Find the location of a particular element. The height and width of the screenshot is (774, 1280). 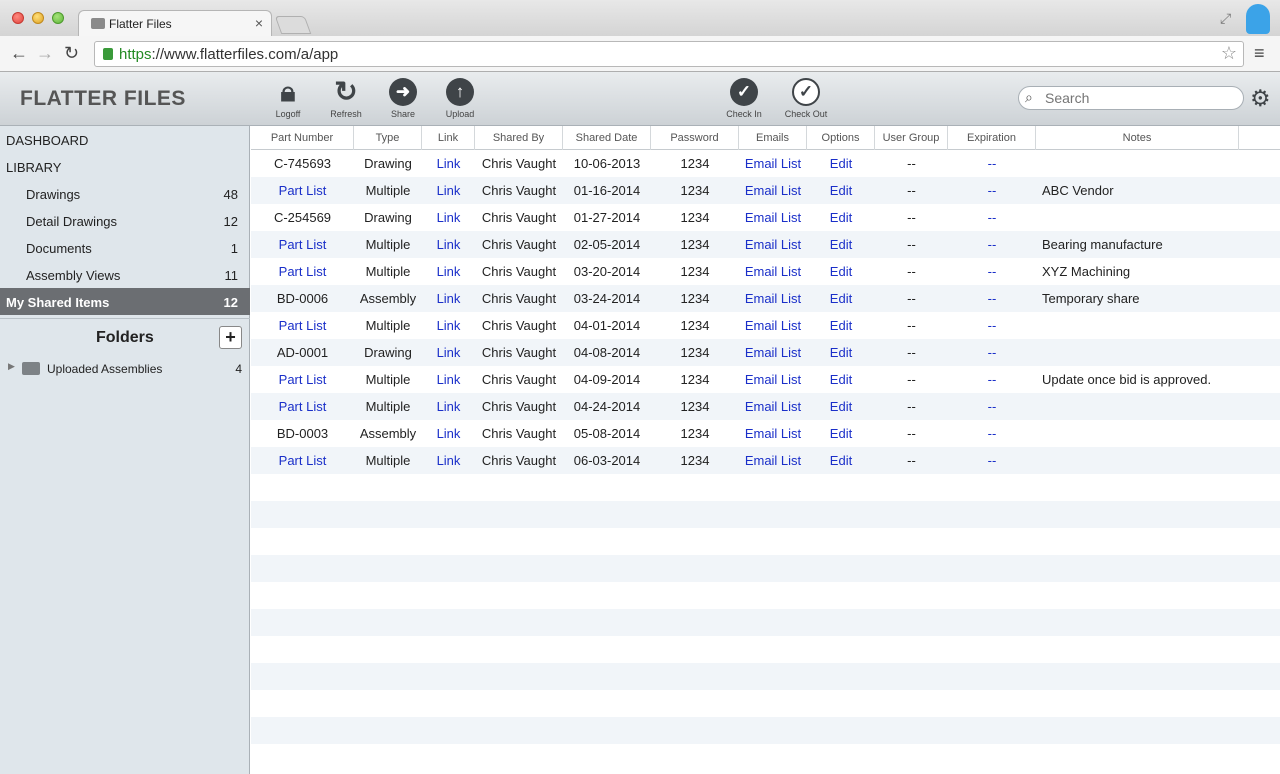

browser-tab: Flatter Files × is located at coordinates (175, 23).